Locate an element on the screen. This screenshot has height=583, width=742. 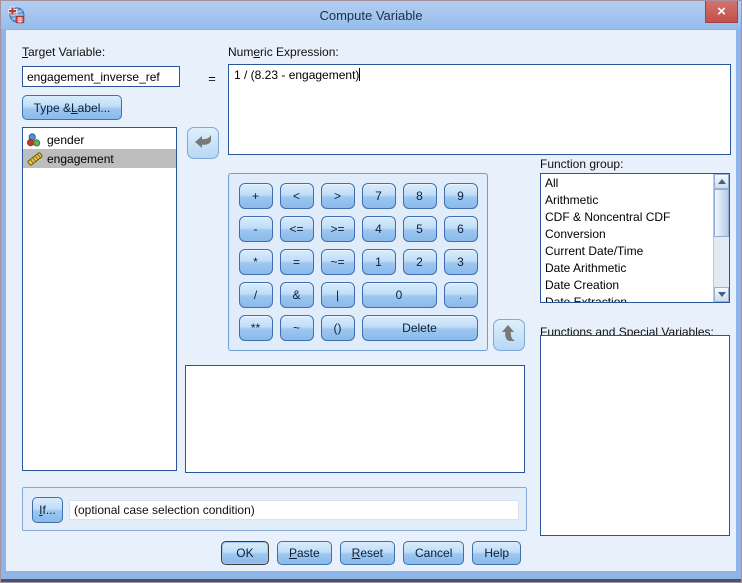
title-bar: Compute Variable × is located at coordinates (371, 15).